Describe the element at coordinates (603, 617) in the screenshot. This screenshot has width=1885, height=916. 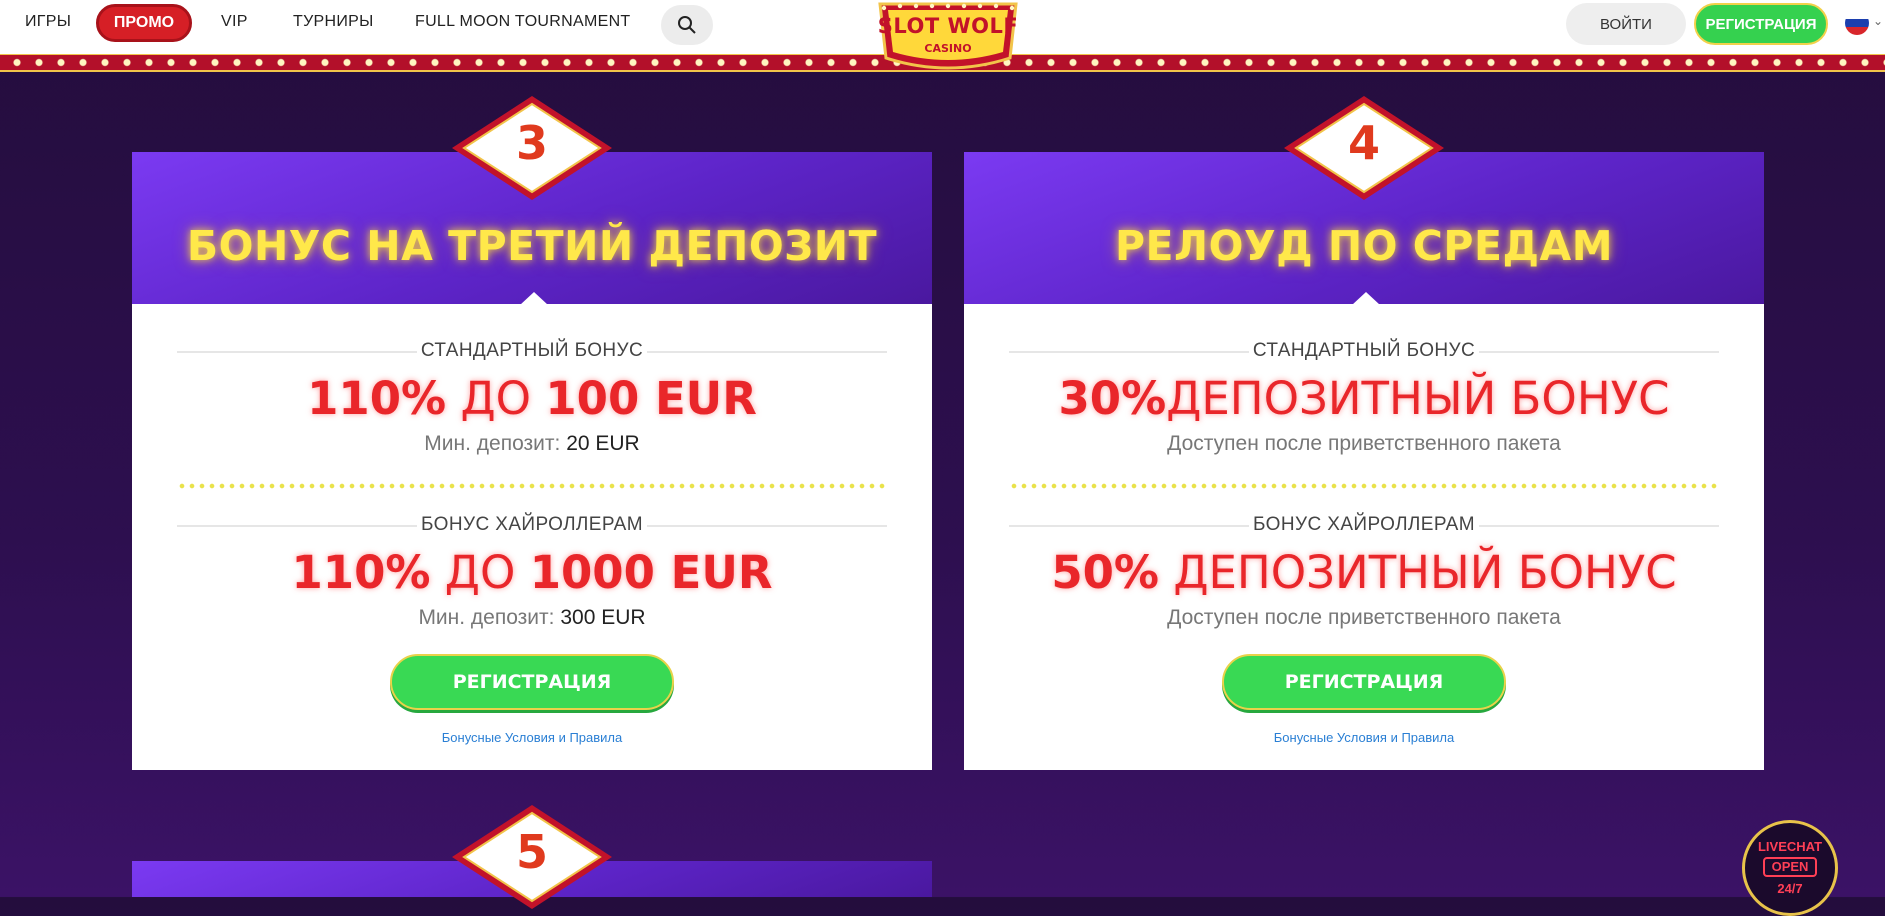
I see `min-deposit-value: 300 EUR` at that location.